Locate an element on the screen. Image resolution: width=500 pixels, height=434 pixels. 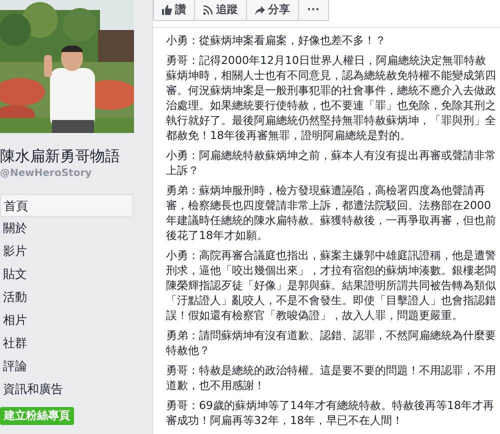
nav-item: 活動 is located at coordinates (66, 297).